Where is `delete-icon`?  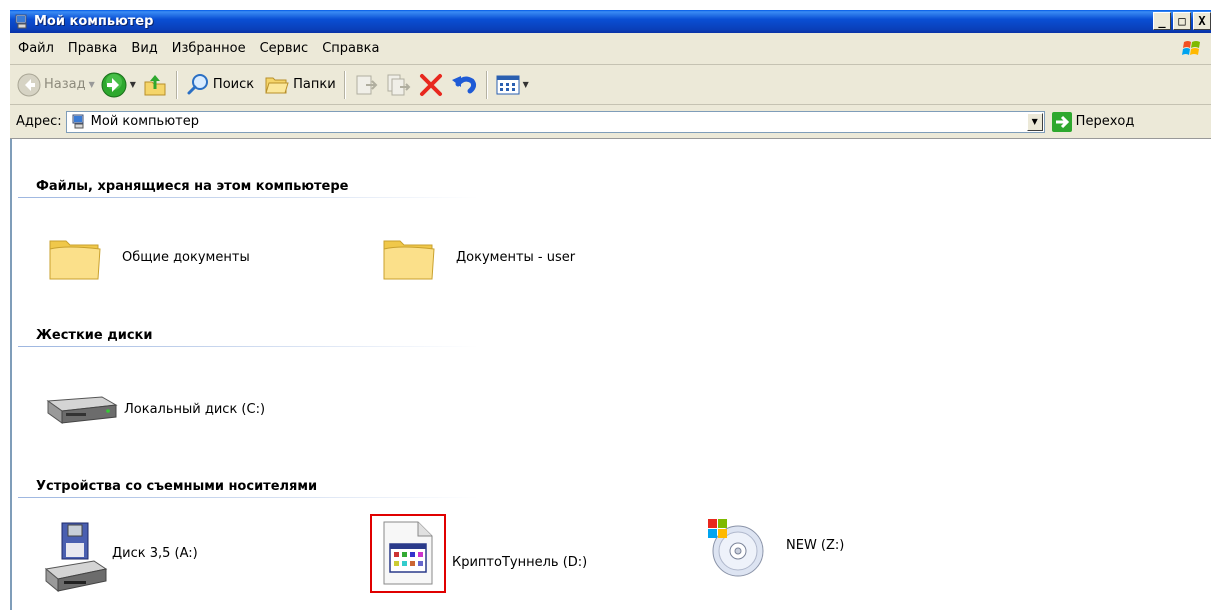
delete-icon is located at coordinates (430, 84).